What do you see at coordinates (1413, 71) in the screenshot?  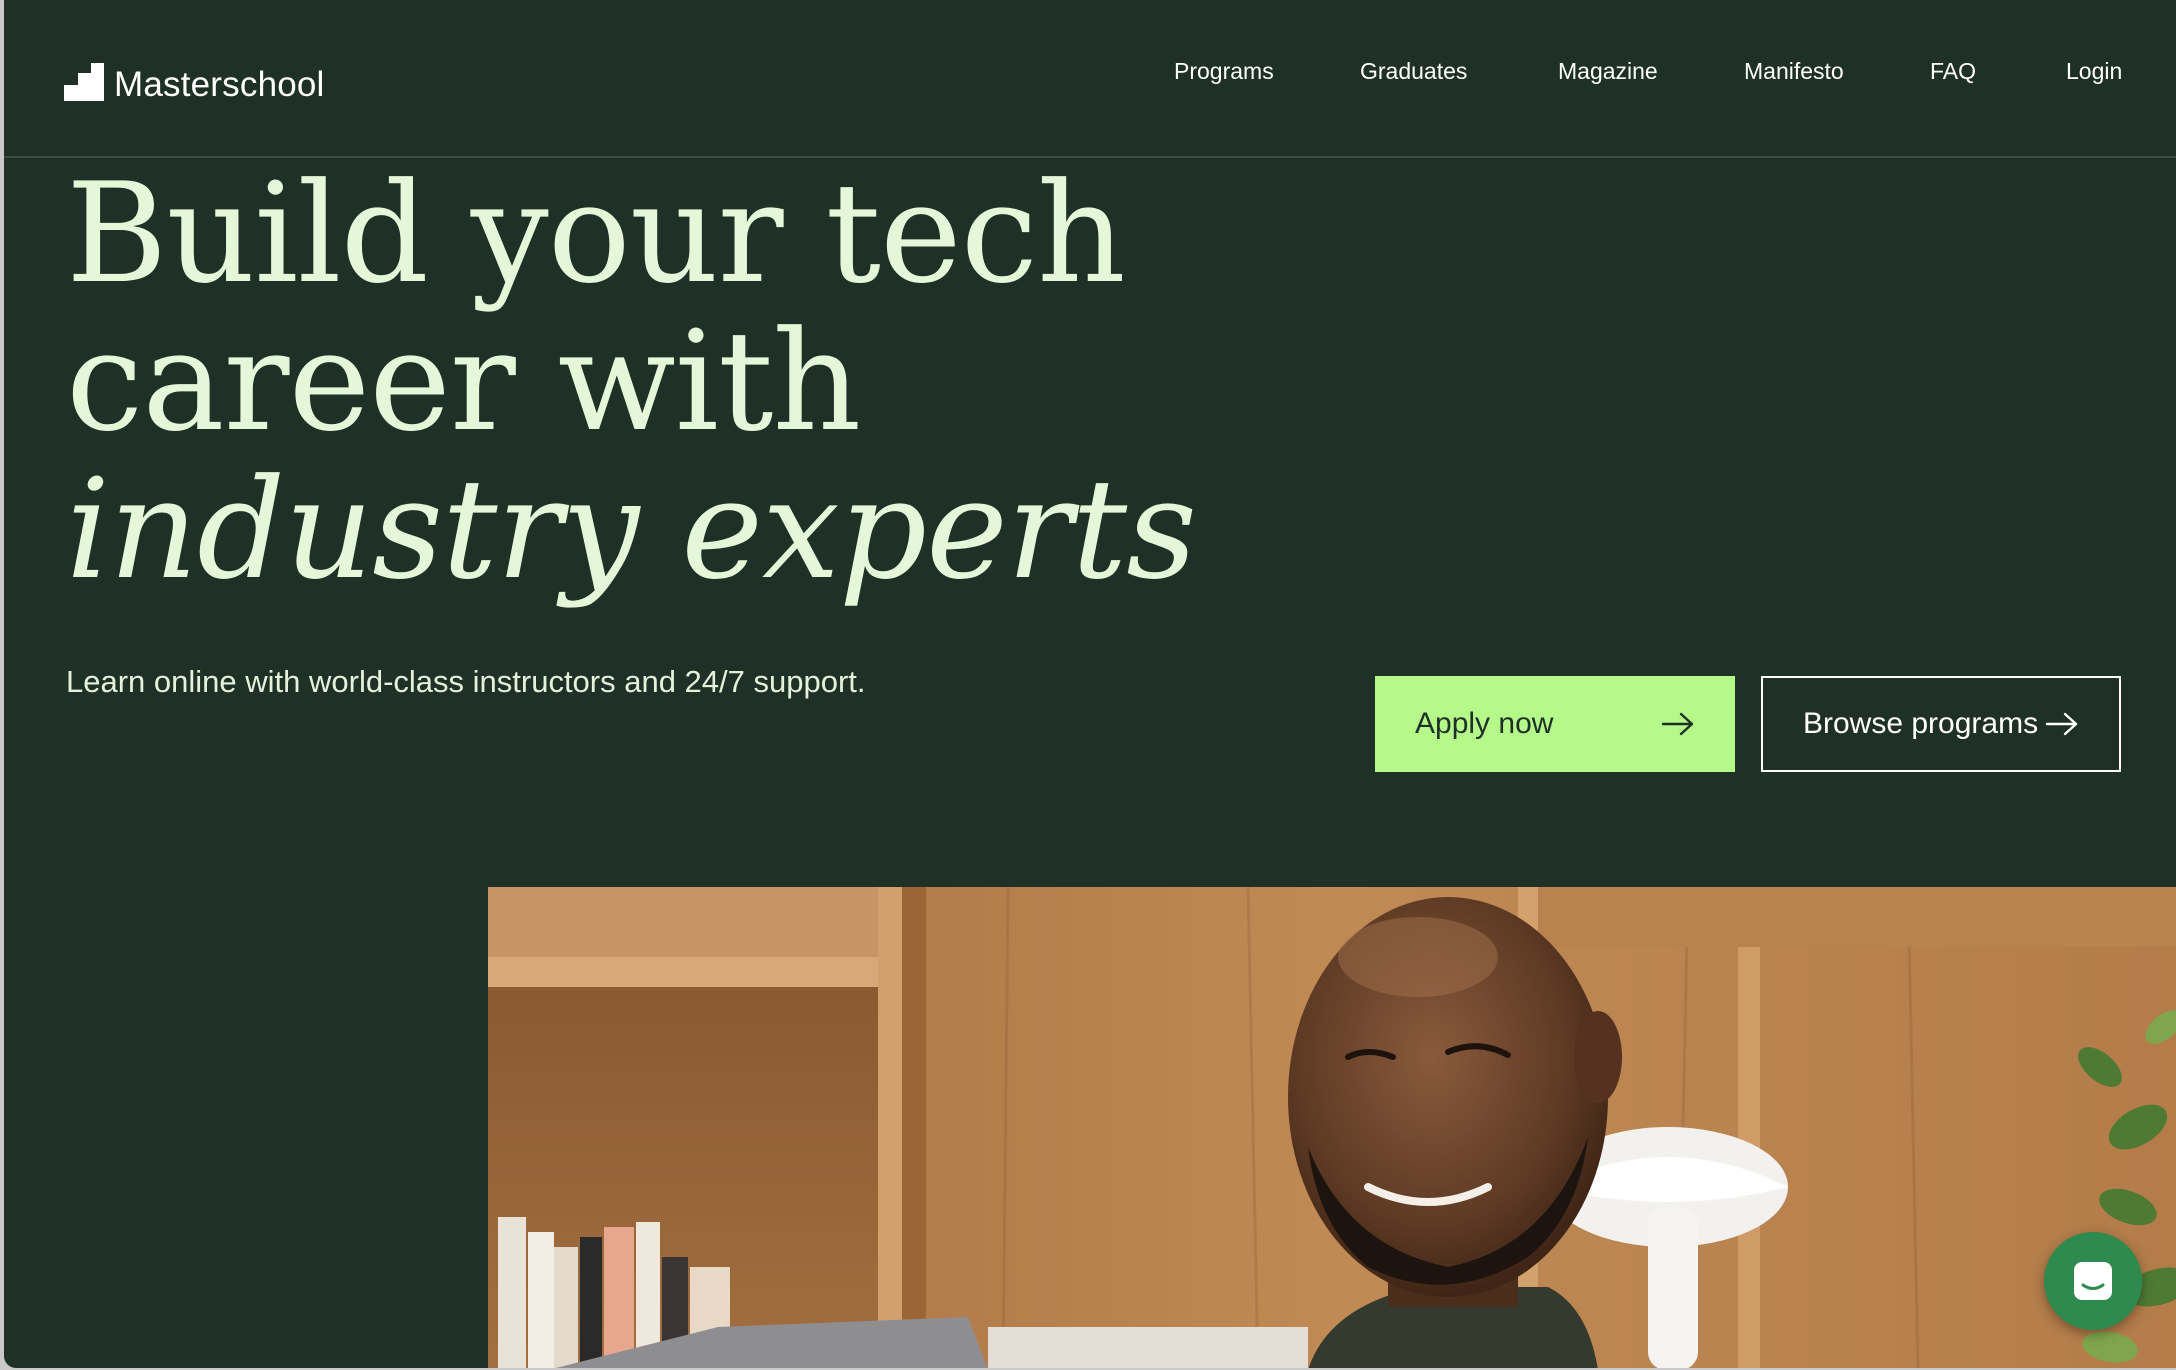 I see `nav-item-graduates: Graduates` at bounding box center [1413, 71].